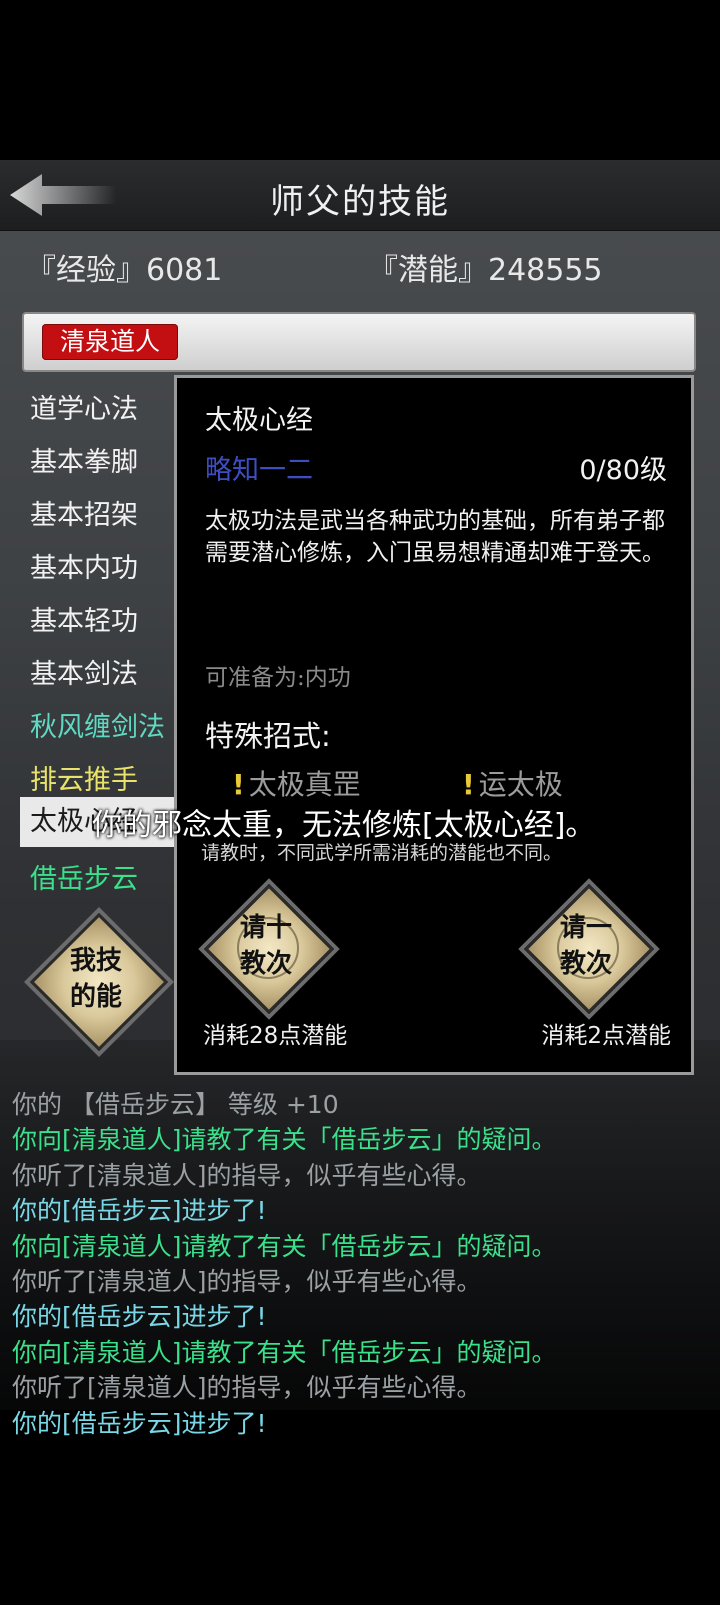 The width and height of the screenshot is (720, 1605). I want to click on log-line: 你的 【借岳步云】 等级 +10, so click(175, 1104).